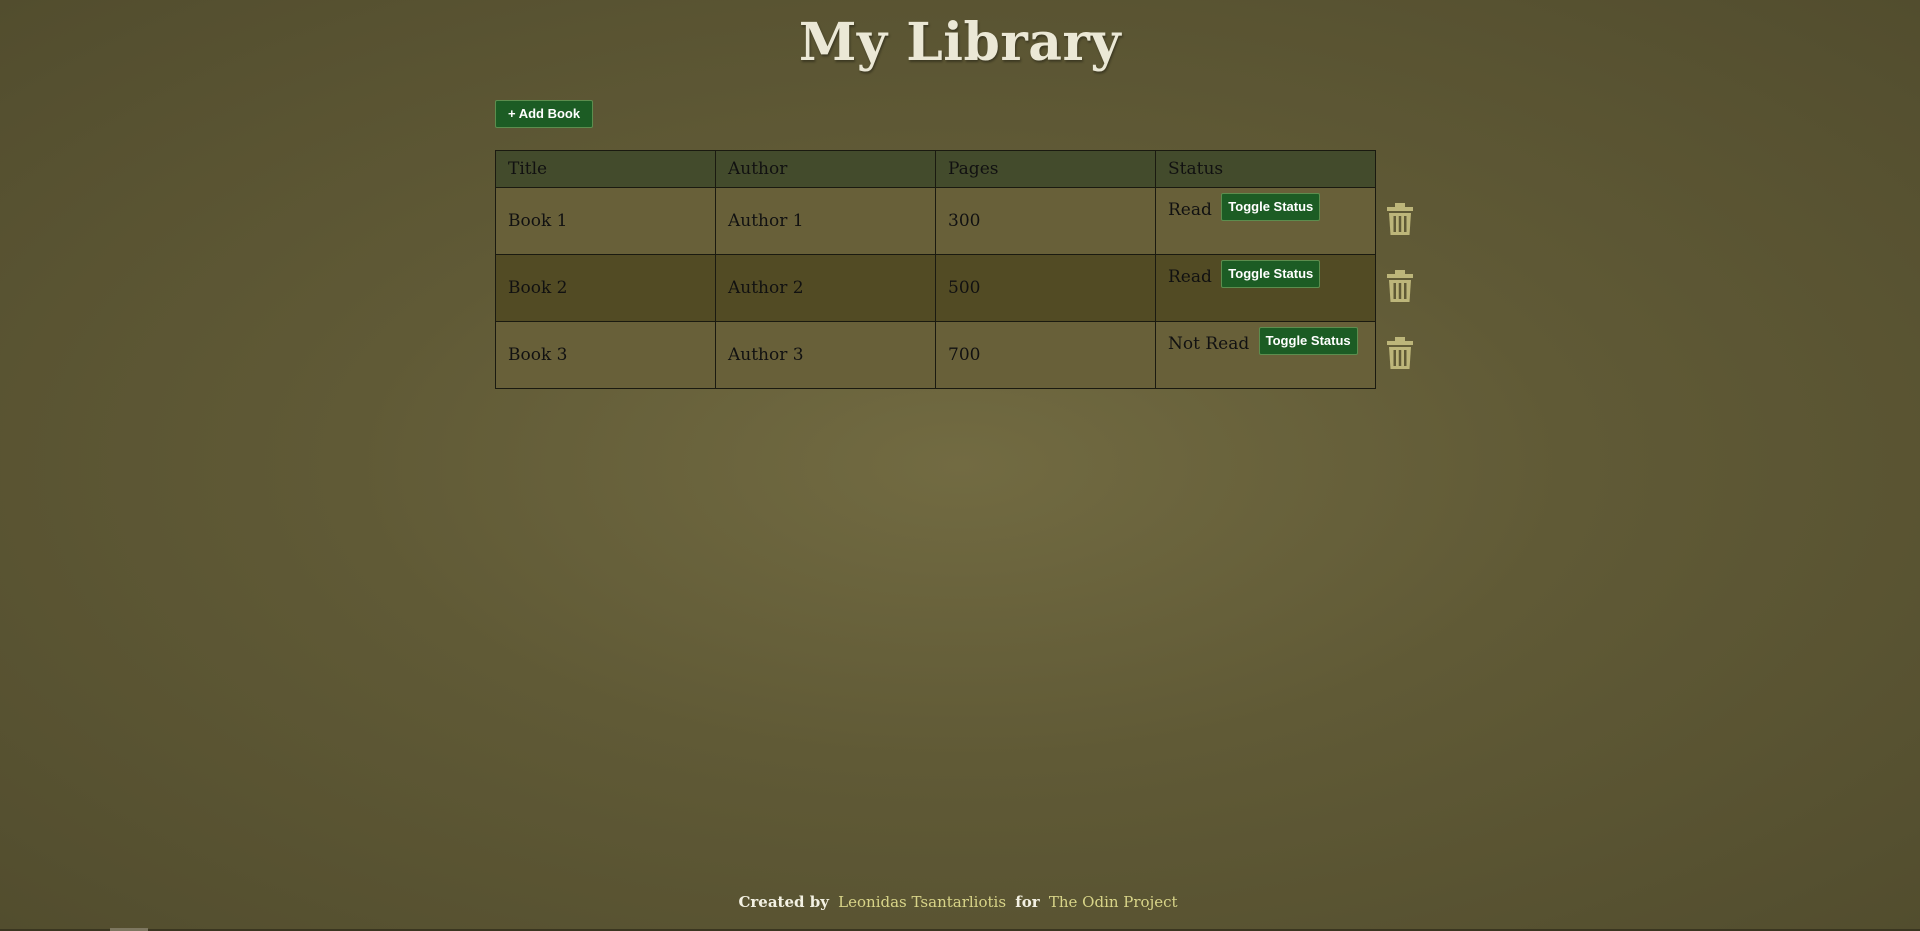 The height and width of the screenshot is (931, 1920). What do you see at coordinates (1209, 343) in the screenshot?
I see `status-text: Not Read` at bounding box center [1209, 343].